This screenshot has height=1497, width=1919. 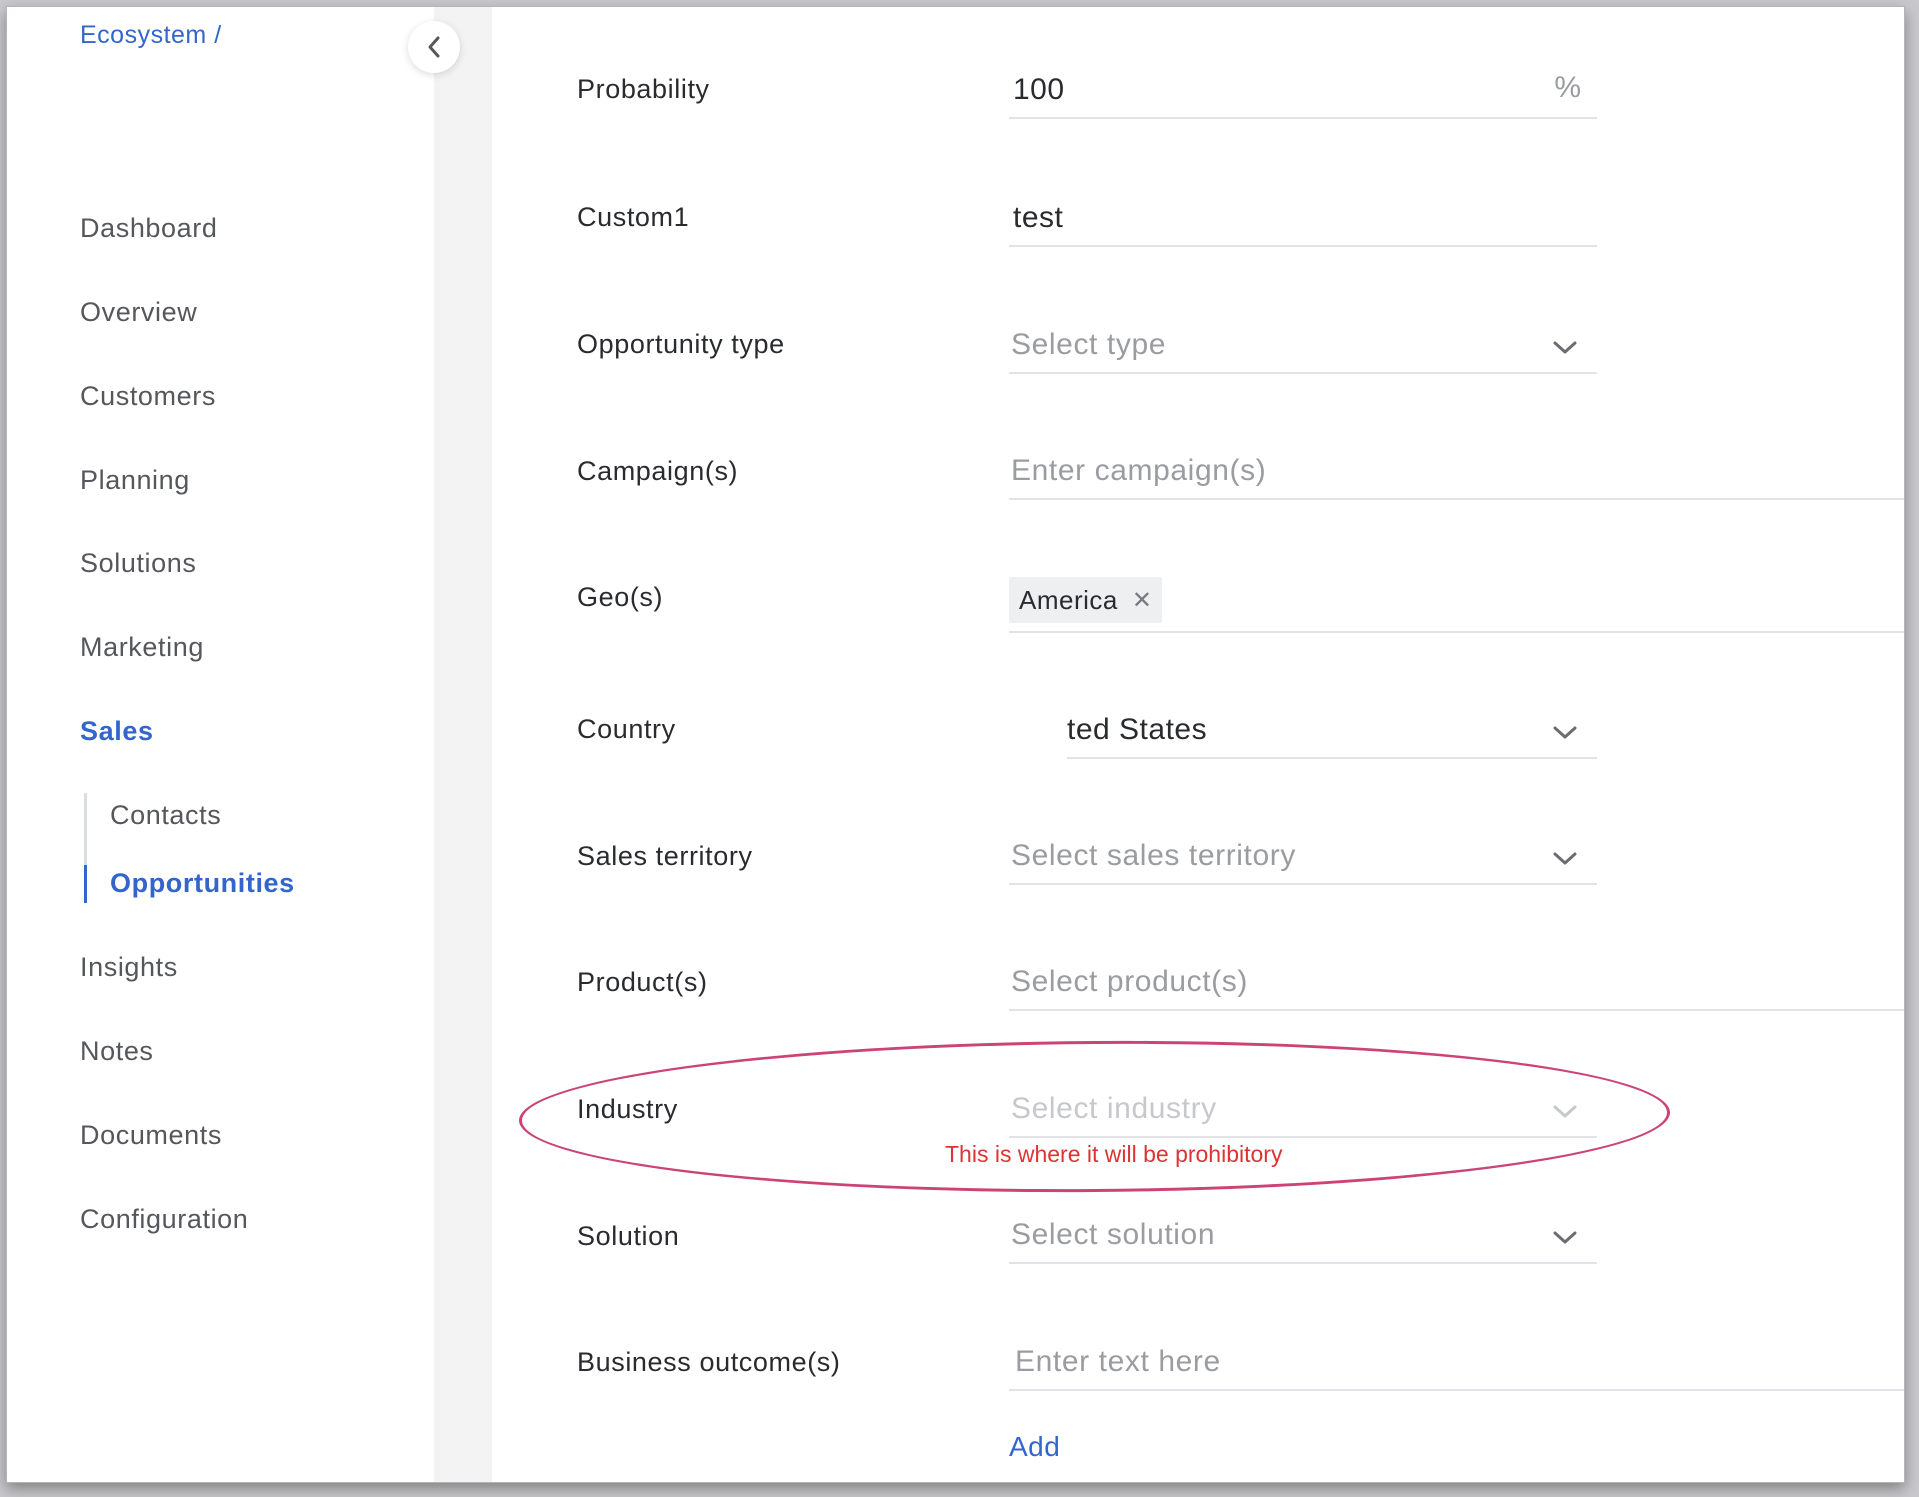 What do you see at coordinates (627, 1109) in the screenshot?
I see `industry-label: Industry` at bounding box center [627, 1109].